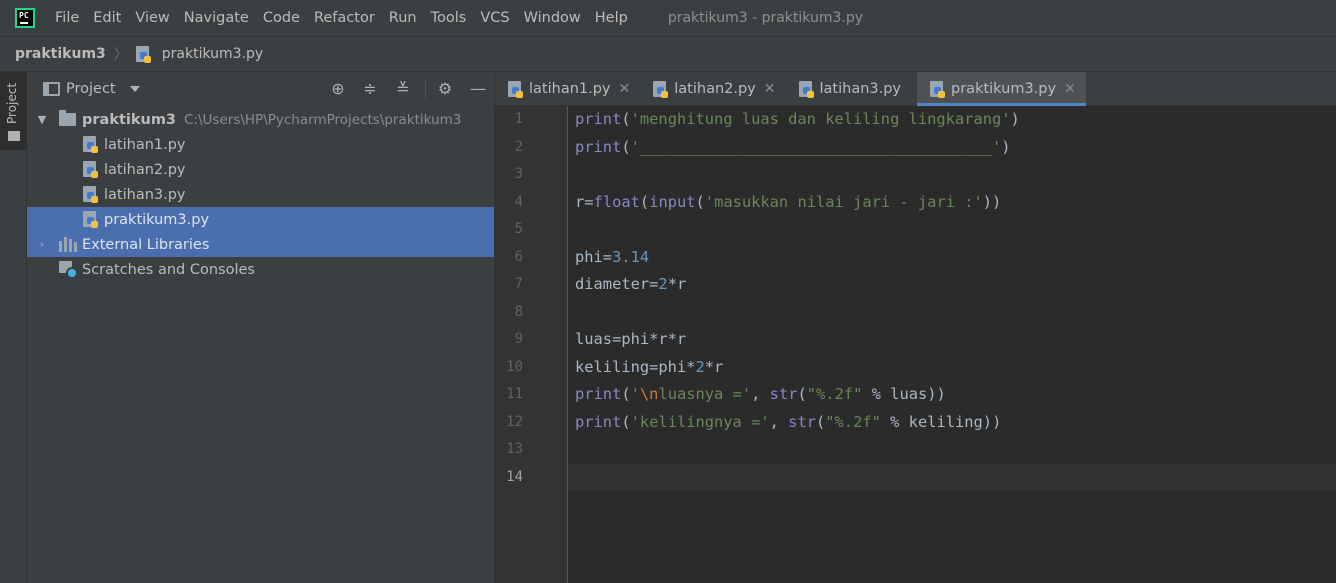 The width and height of the screenshot is (1336, 583). What do you see at coordinates (816, 146) in the screenshot?
I see `token: '______________________________________'` at bounding box center [816, 146].